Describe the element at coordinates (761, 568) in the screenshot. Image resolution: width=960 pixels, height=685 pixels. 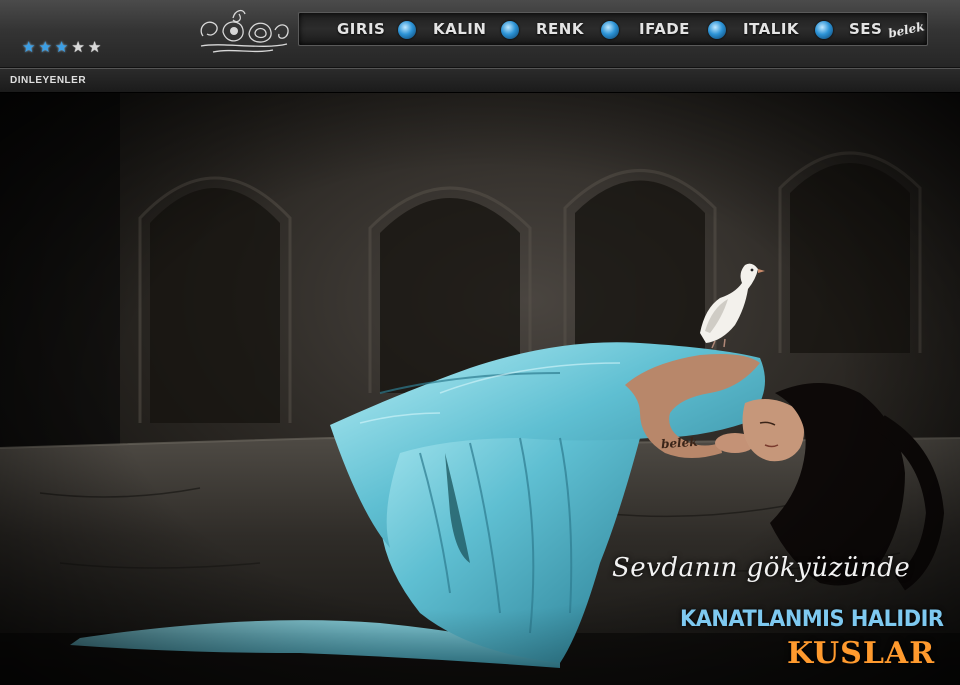
I see `caption-script: Sevdanın gökyüzünde` at that location.